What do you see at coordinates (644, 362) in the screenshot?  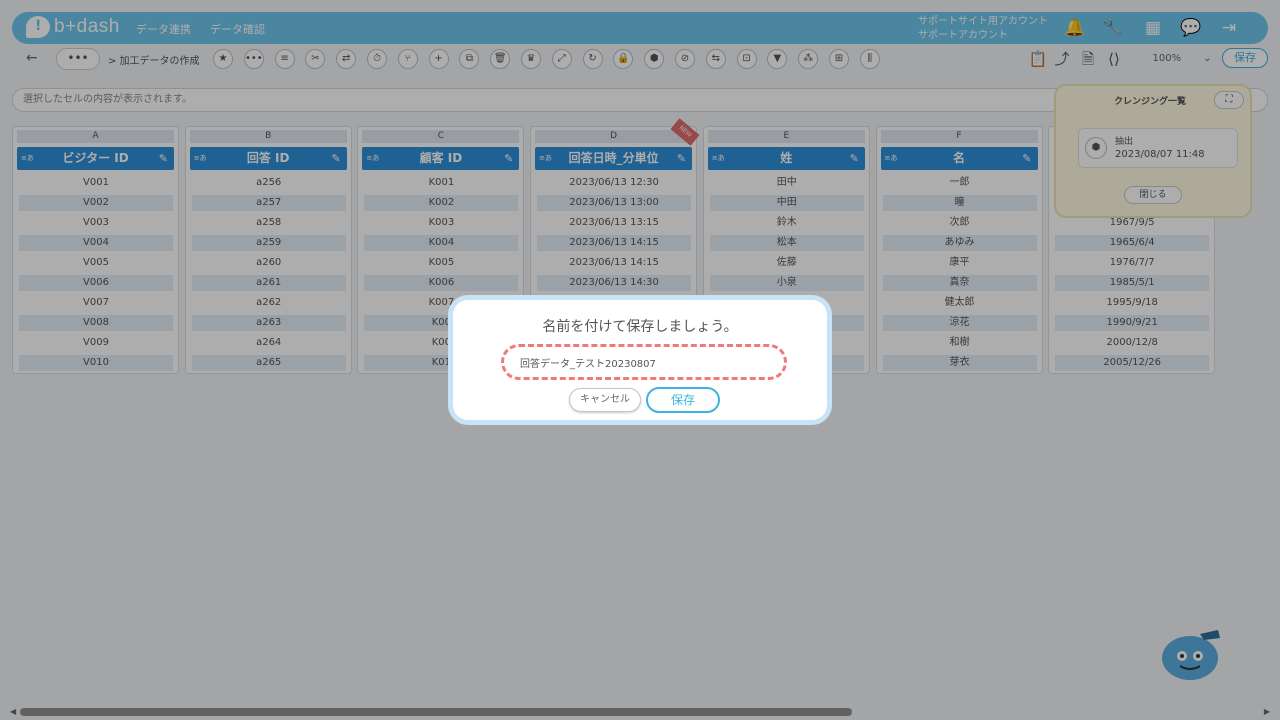 I see `file-name-input` at bounding box center [644, 362].